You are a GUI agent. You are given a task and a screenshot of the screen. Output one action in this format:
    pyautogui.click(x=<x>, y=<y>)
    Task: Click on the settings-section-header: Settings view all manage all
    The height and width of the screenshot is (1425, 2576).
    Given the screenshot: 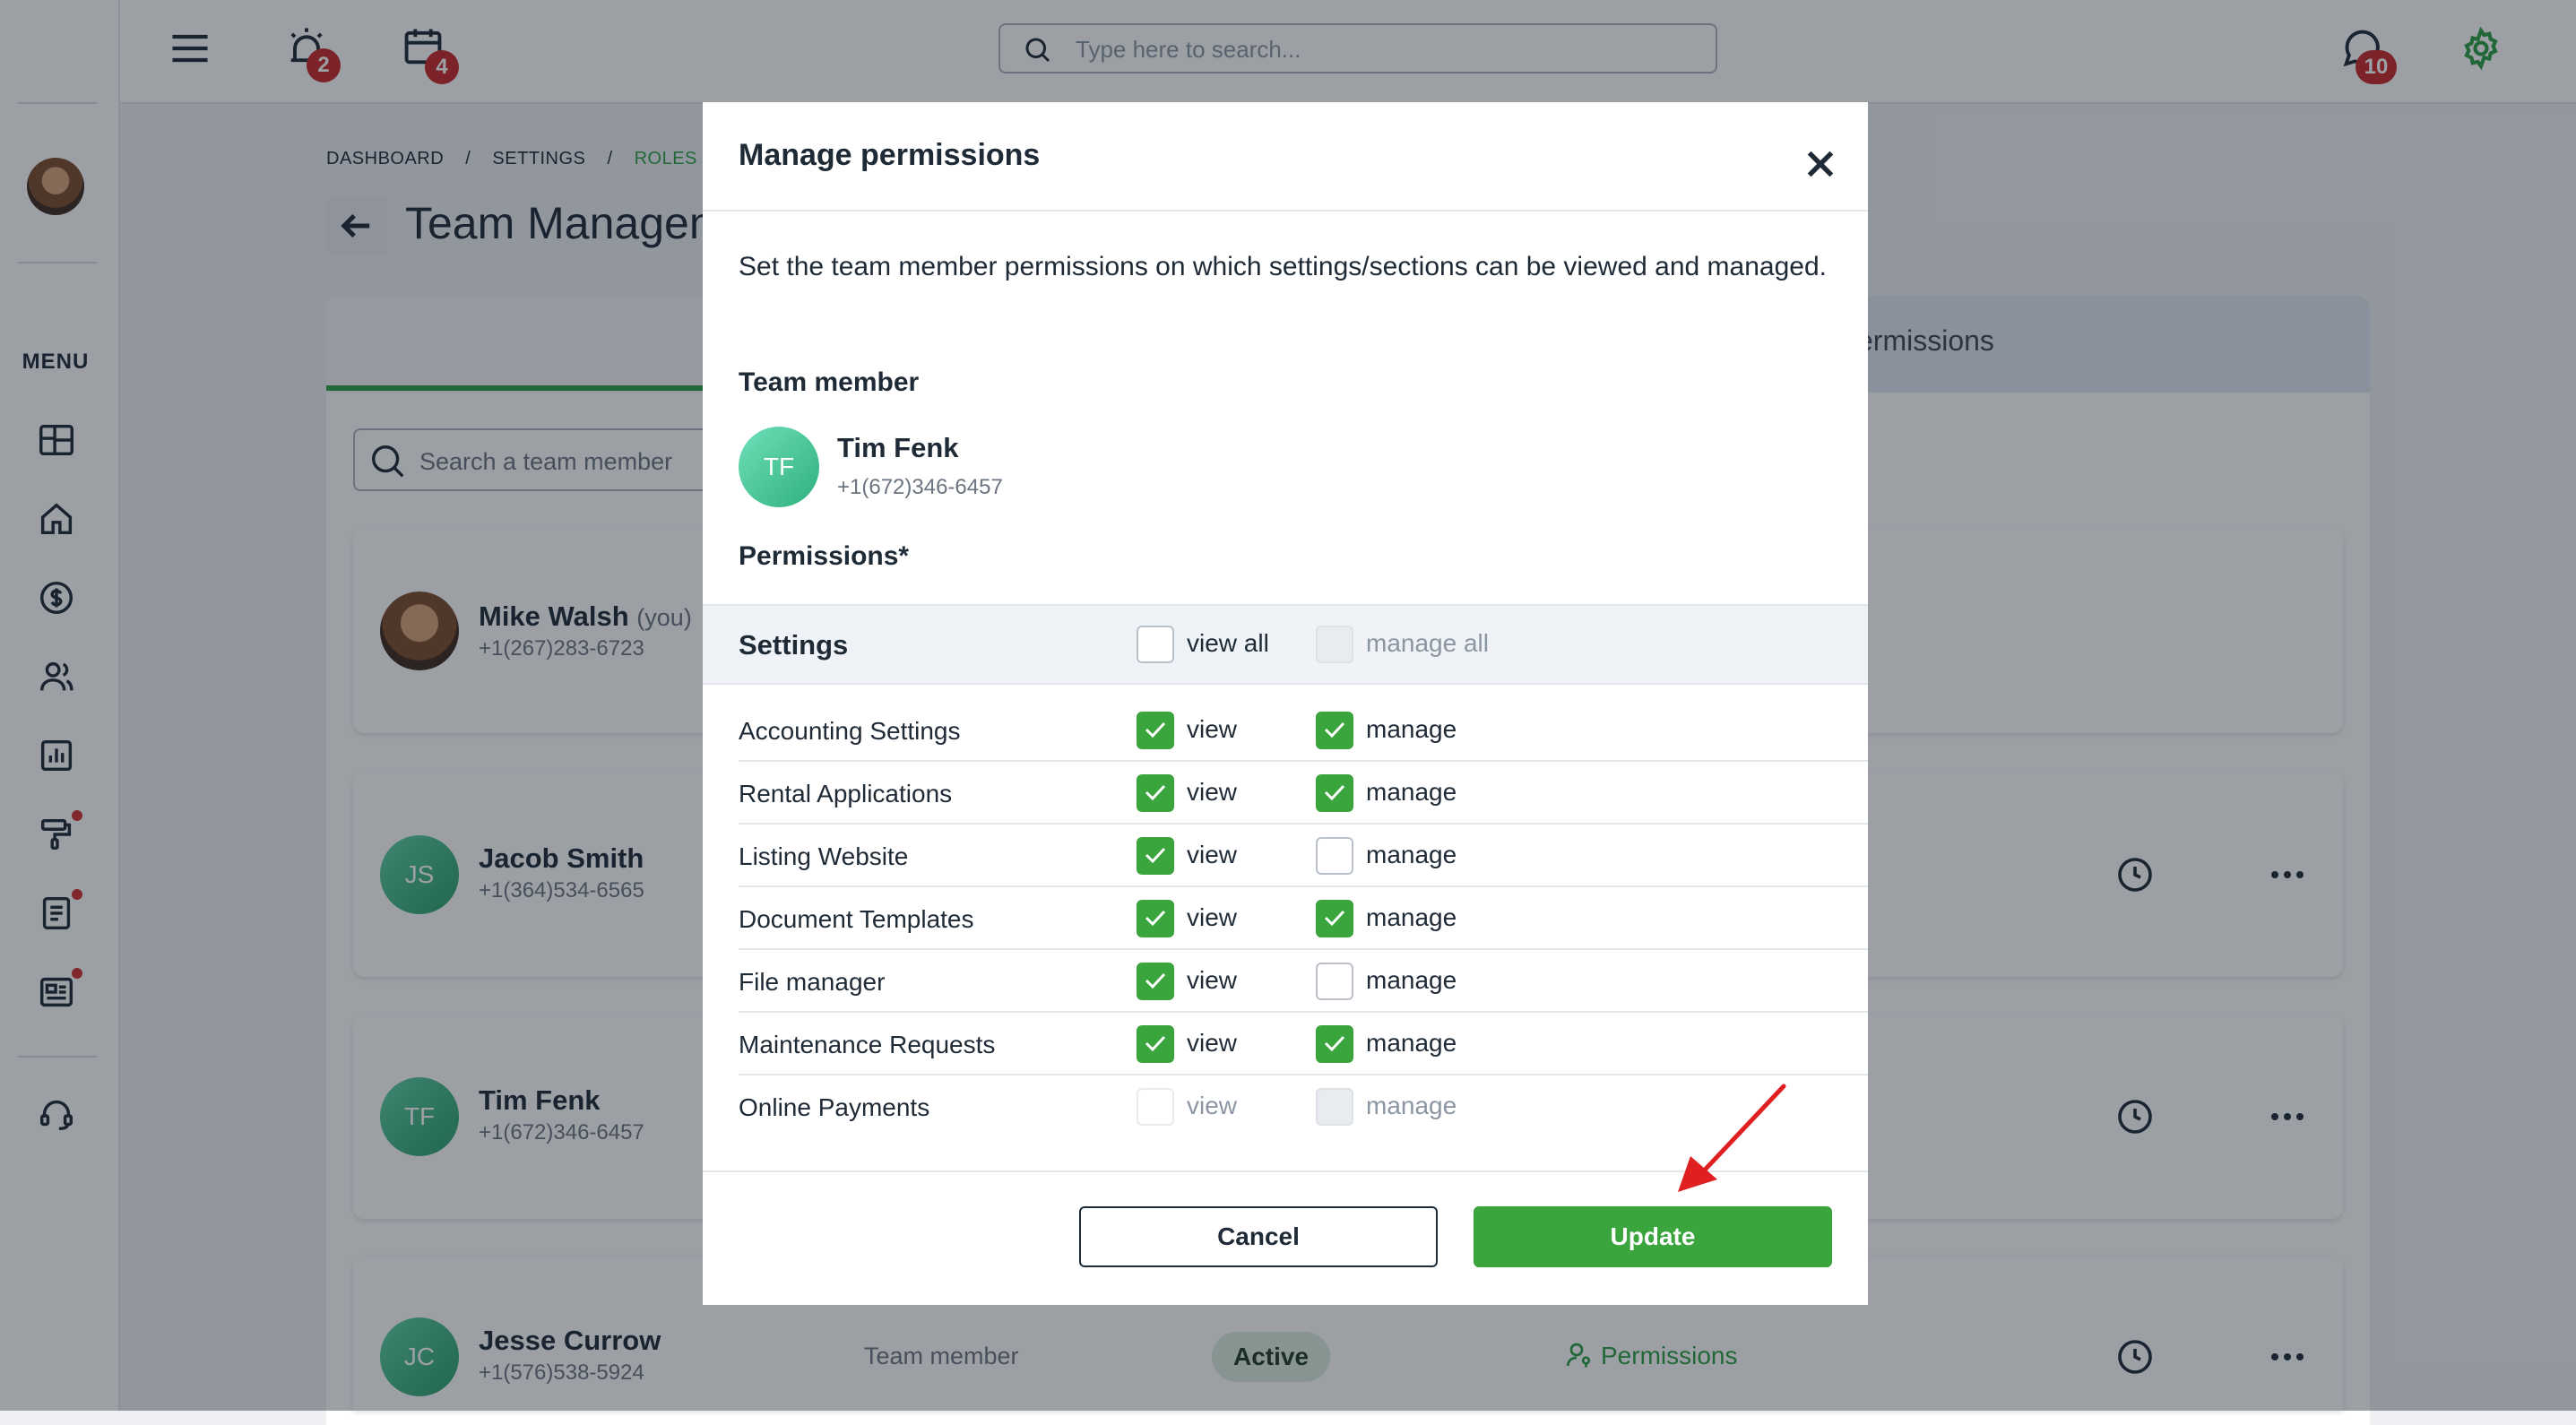 What is the action you would take?
    pyautogui.click(x=1285, y=644)
    